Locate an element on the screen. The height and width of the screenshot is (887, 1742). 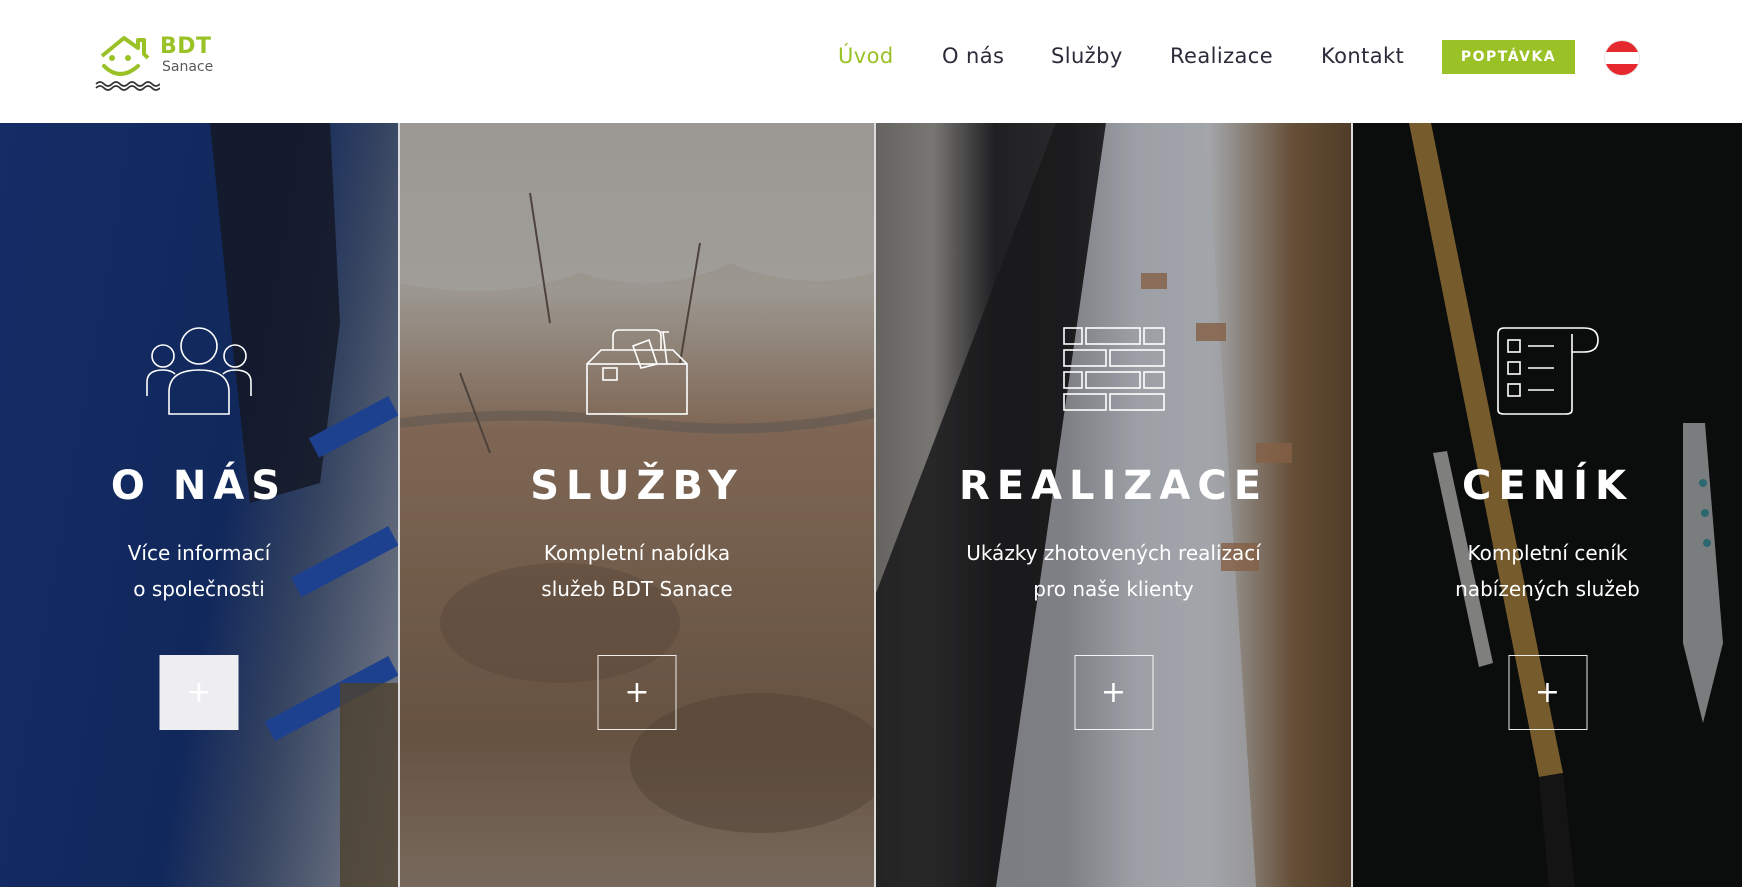
panel-title: CENÍK is located at coordinates (1547, 486).